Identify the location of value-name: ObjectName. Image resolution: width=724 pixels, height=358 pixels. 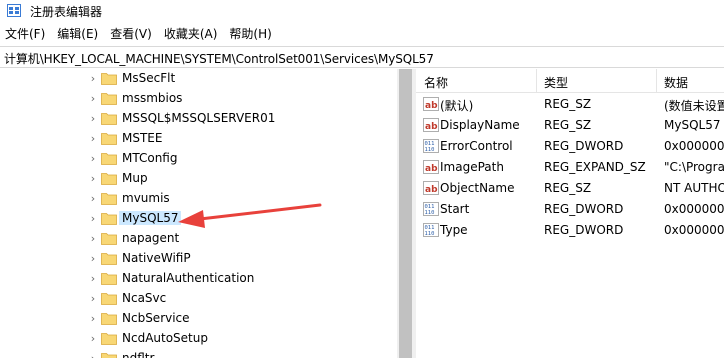
(477, 188).